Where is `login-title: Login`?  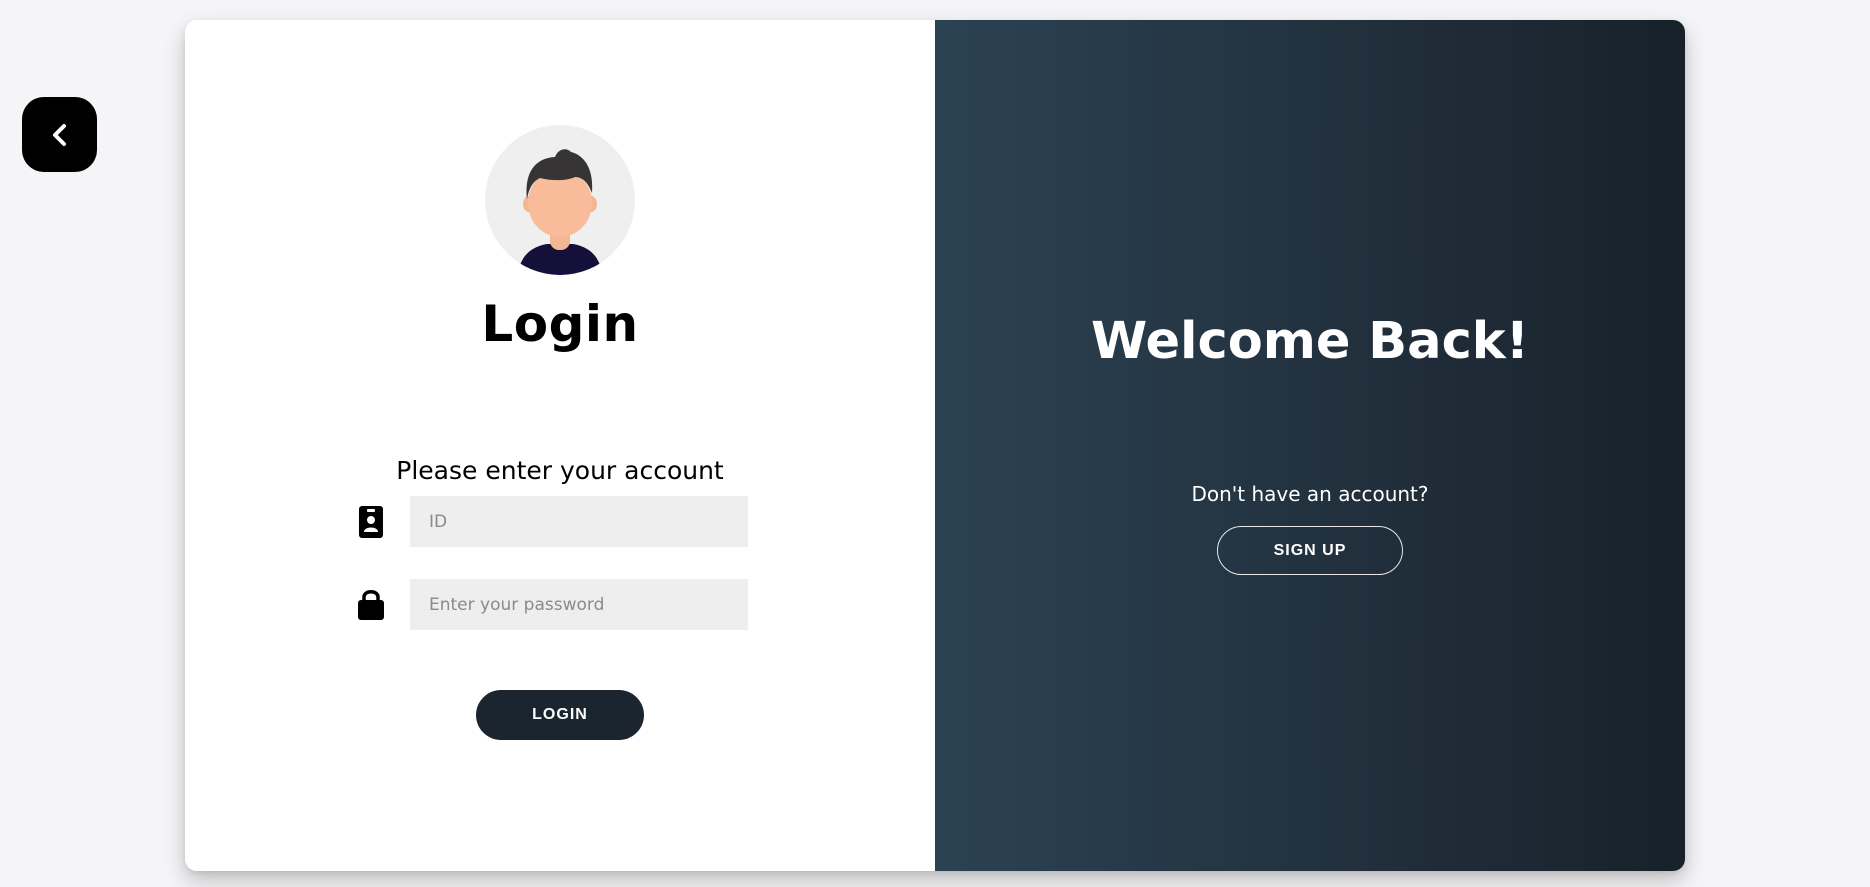 login-title: Login is located at coordinates (560, 324).